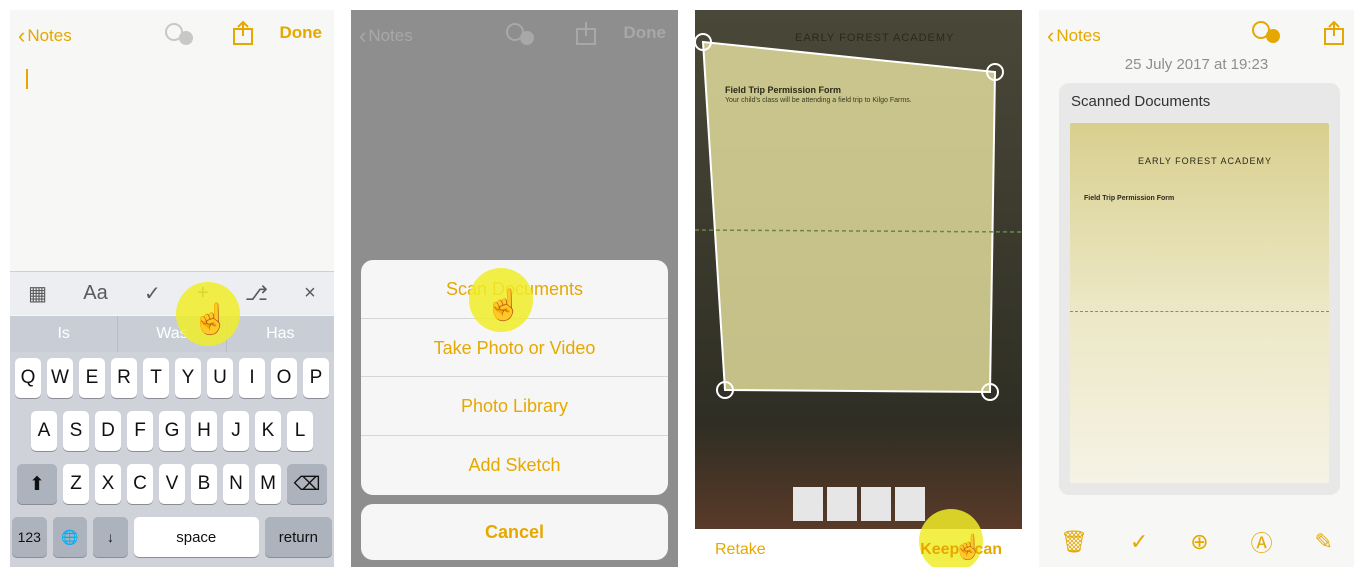 The image size is (1354, 567). What do you see at coordinates (256, 293) in the screenshot?
I see `sketch-icon: ⎇` at bounding box center [256, 293].